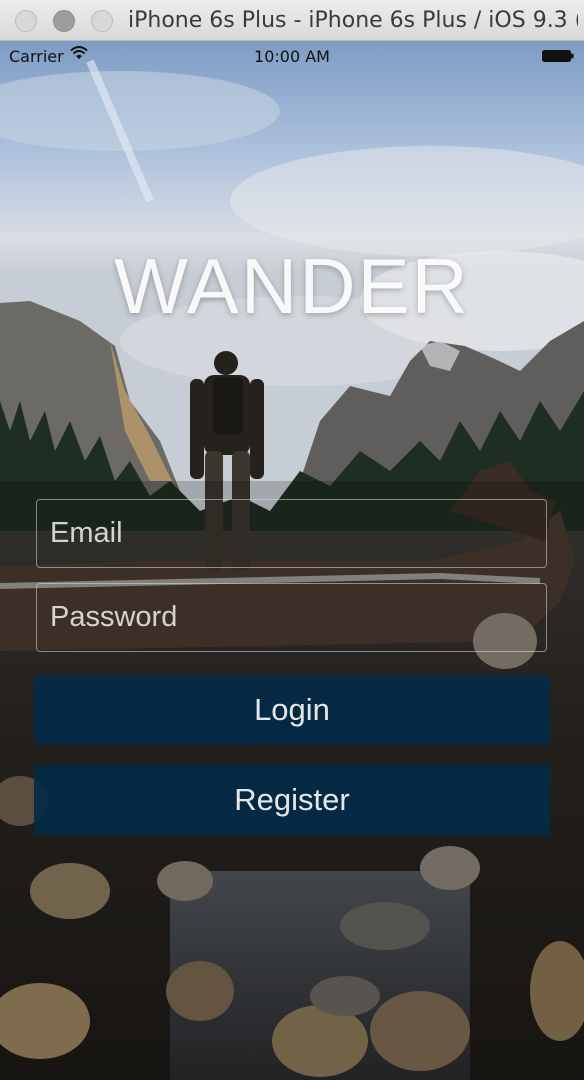  What do you see at coordinates (64, 21) in the screenshot?
I see `minimize-window-button` at bounding box center [64, 21].